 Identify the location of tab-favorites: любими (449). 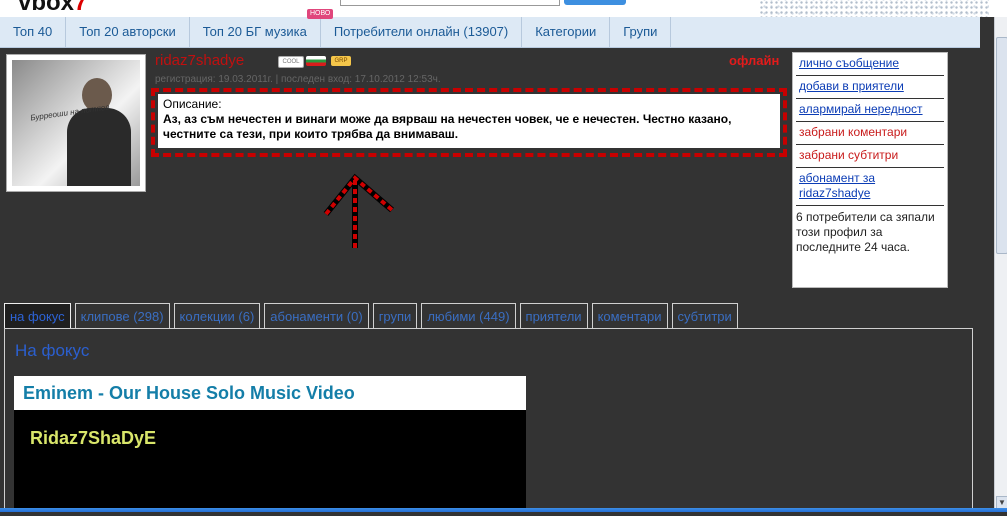
(468, 315).